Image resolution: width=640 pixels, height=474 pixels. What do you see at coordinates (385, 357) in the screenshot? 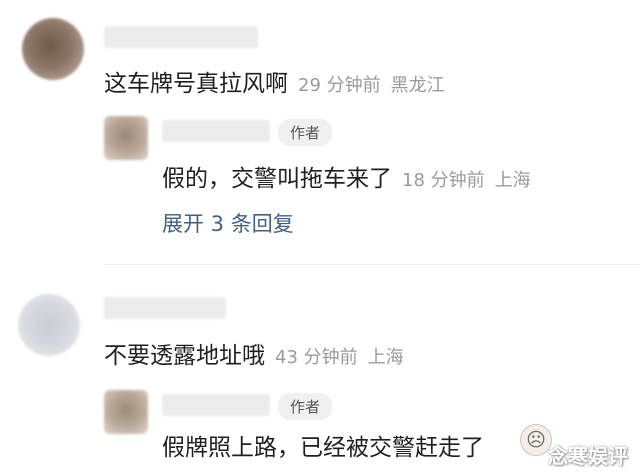
I see `comment-location: 上海` at bounding box center [385, 357].